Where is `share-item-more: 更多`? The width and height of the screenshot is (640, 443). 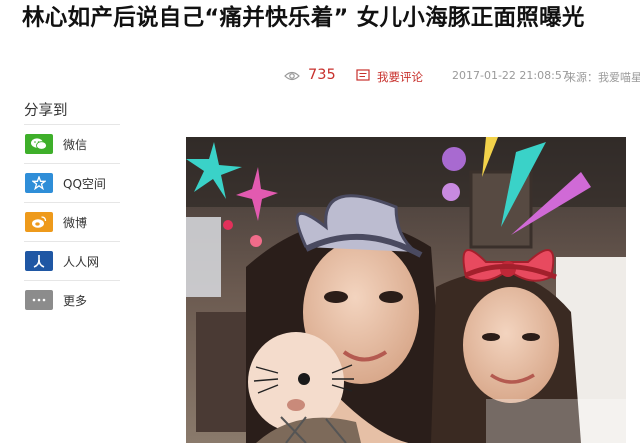 share-item-more: 更多 is located at coordinates (72, 299).